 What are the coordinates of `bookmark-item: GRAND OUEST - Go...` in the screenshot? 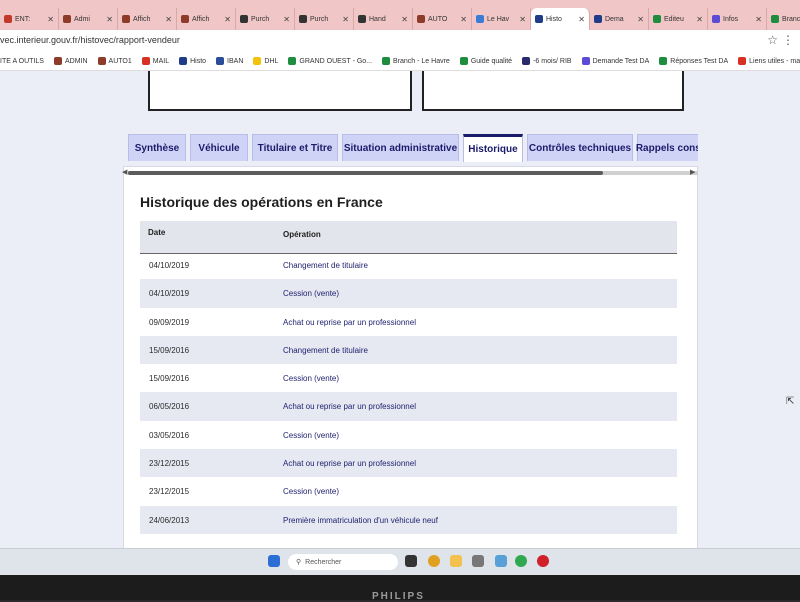 It's located at (330, 61).